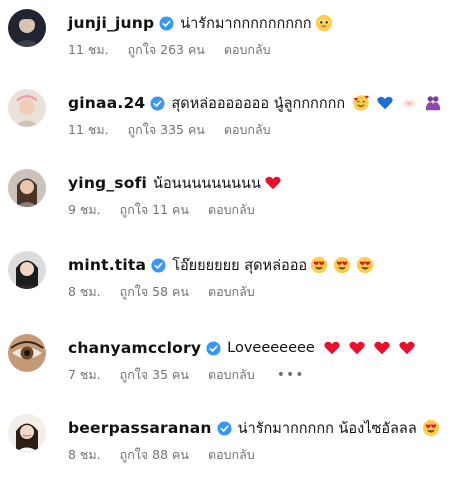 This screenshot has width=474, height=493. I want to click on comment-meta: 8 ชม. ถูกใจ 58 คน ตอบกลับ, so click(161, 292).